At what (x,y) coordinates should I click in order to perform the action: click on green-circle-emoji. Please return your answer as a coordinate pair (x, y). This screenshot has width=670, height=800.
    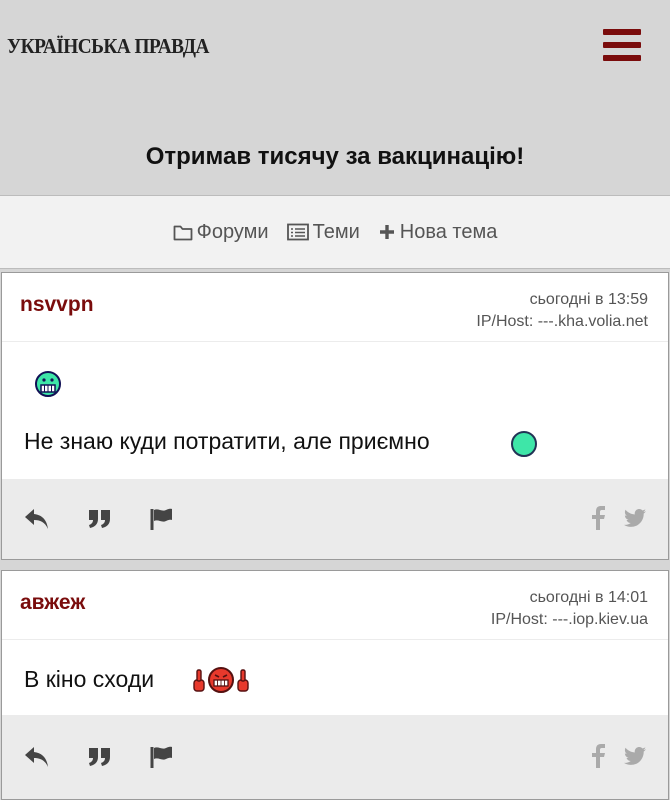
    Looking at the image, I should click on (524, 446).